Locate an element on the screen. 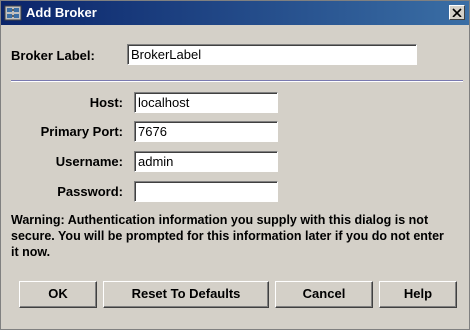 The width and height of the screenshot is (472, 332). password-label: Password: is located at coordinates (90, 191).